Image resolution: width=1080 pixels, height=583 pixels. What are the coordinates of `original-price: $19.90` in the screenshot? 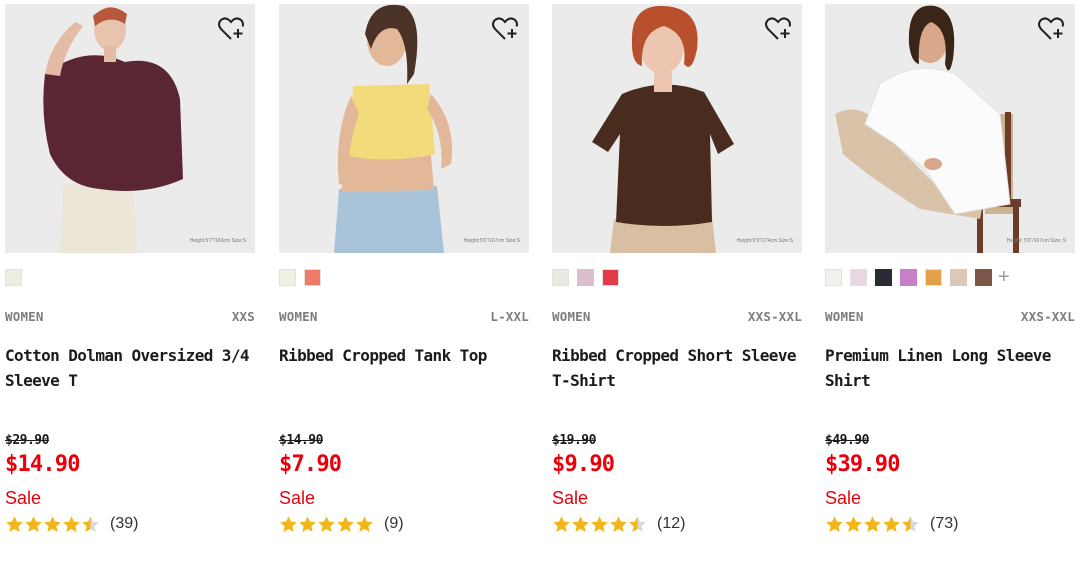 It's located at (574, 440).